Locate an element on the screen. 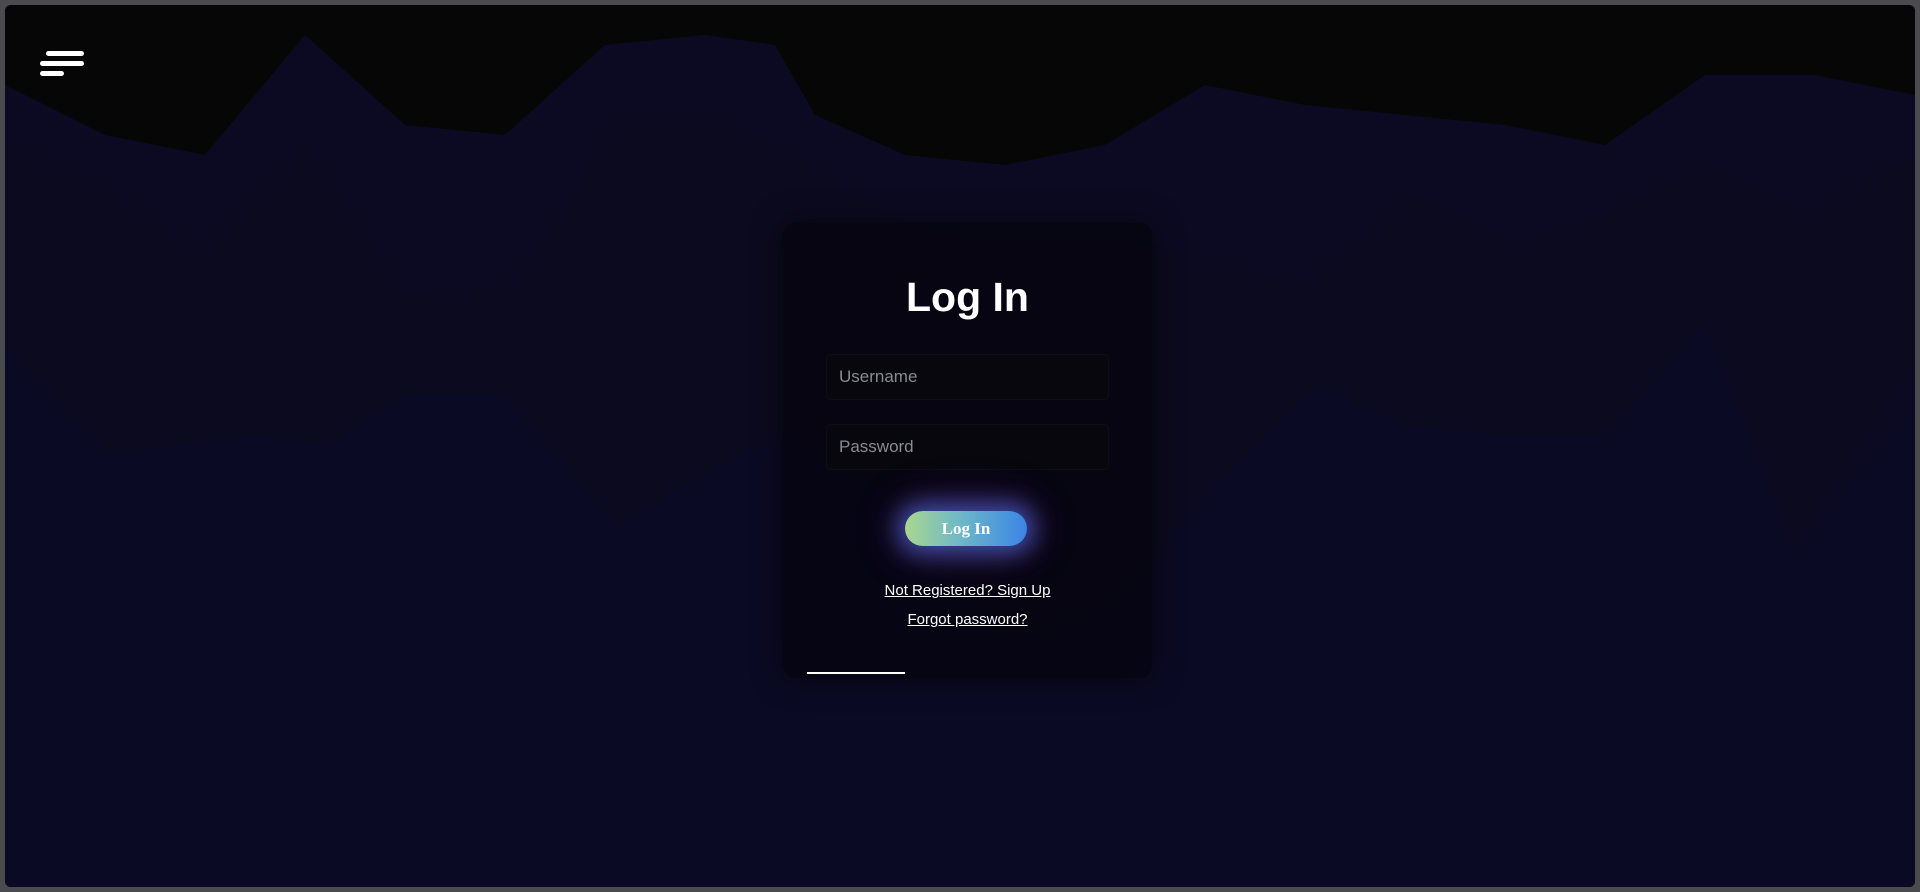  login-button: Log In is located at coordinates (966, 528).